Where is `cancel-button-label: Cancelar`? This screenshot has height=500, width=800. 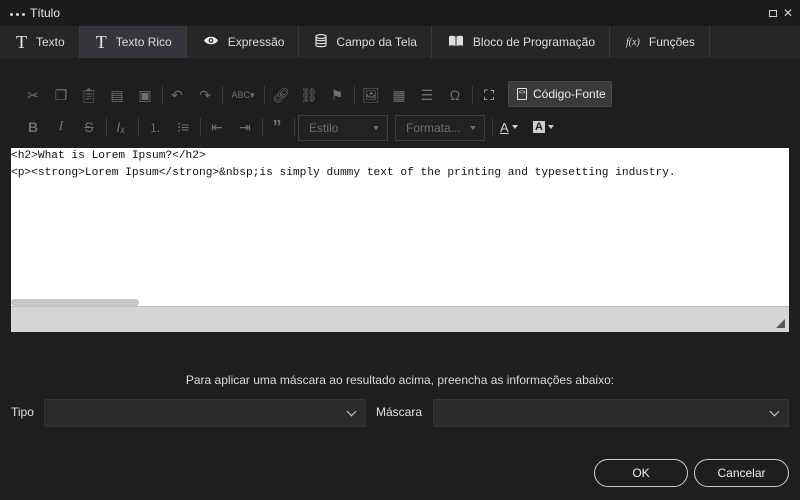
cancel-button-label: Cancelar is located at coordinates (741, 473).